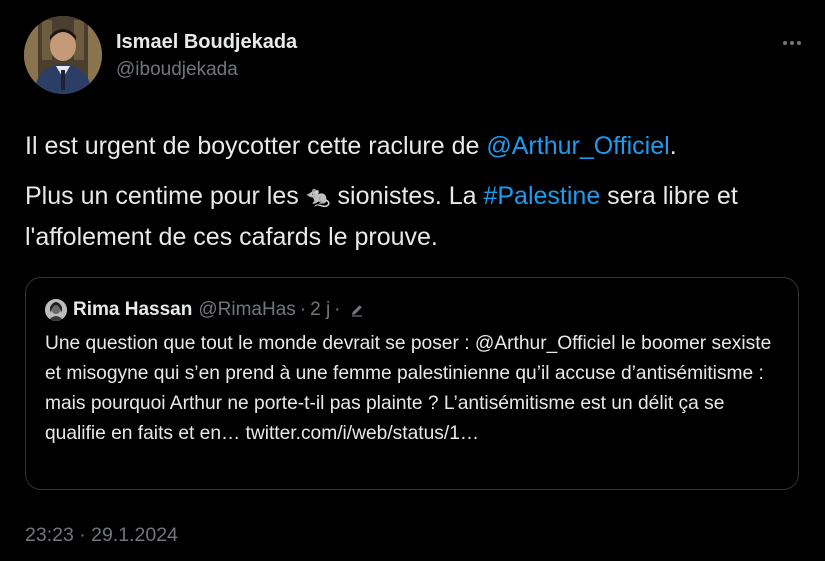 Image resolution: width=825 pixels, height=561 pixels. I want to click on author-avatar, so click(63, 55).